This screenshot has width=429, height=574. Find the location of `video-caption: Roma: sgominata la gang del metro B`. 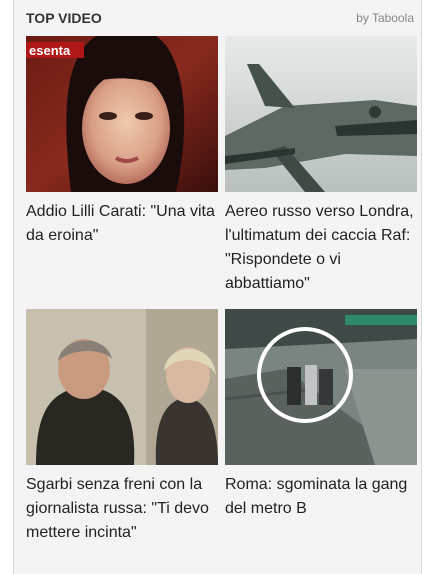

video-caption: Roma: sgominata la gang del metro B is located at coordinates (321, 497).